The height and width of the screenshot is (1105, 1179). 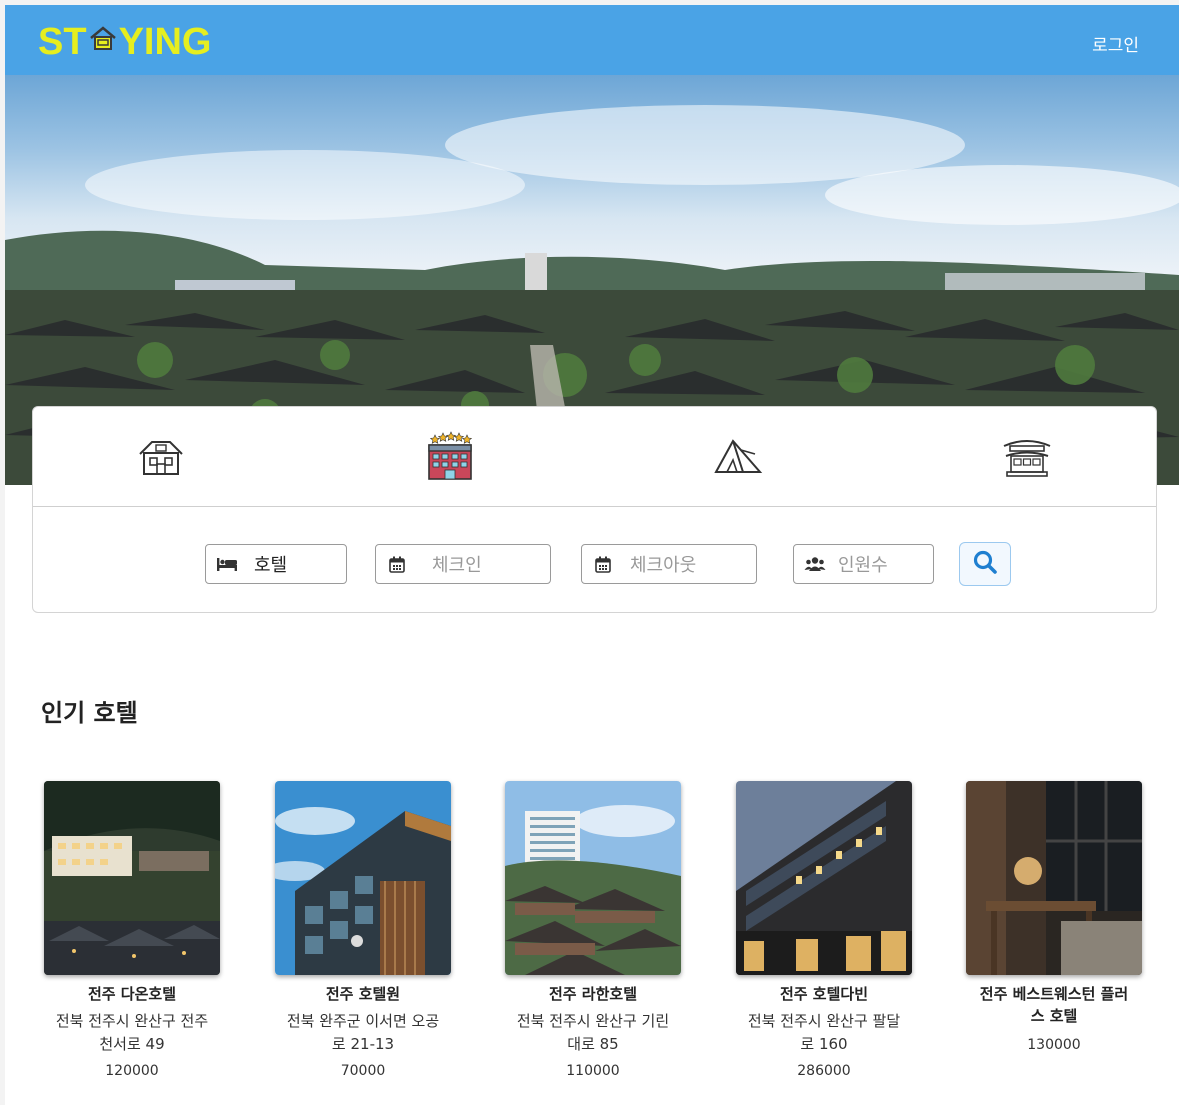 What do you see at coordinates (363, 1021) in the screenshot?
I see `hotel-address-line: 전북 완주군 이서면 오공` at bounding box center [363, 1021].